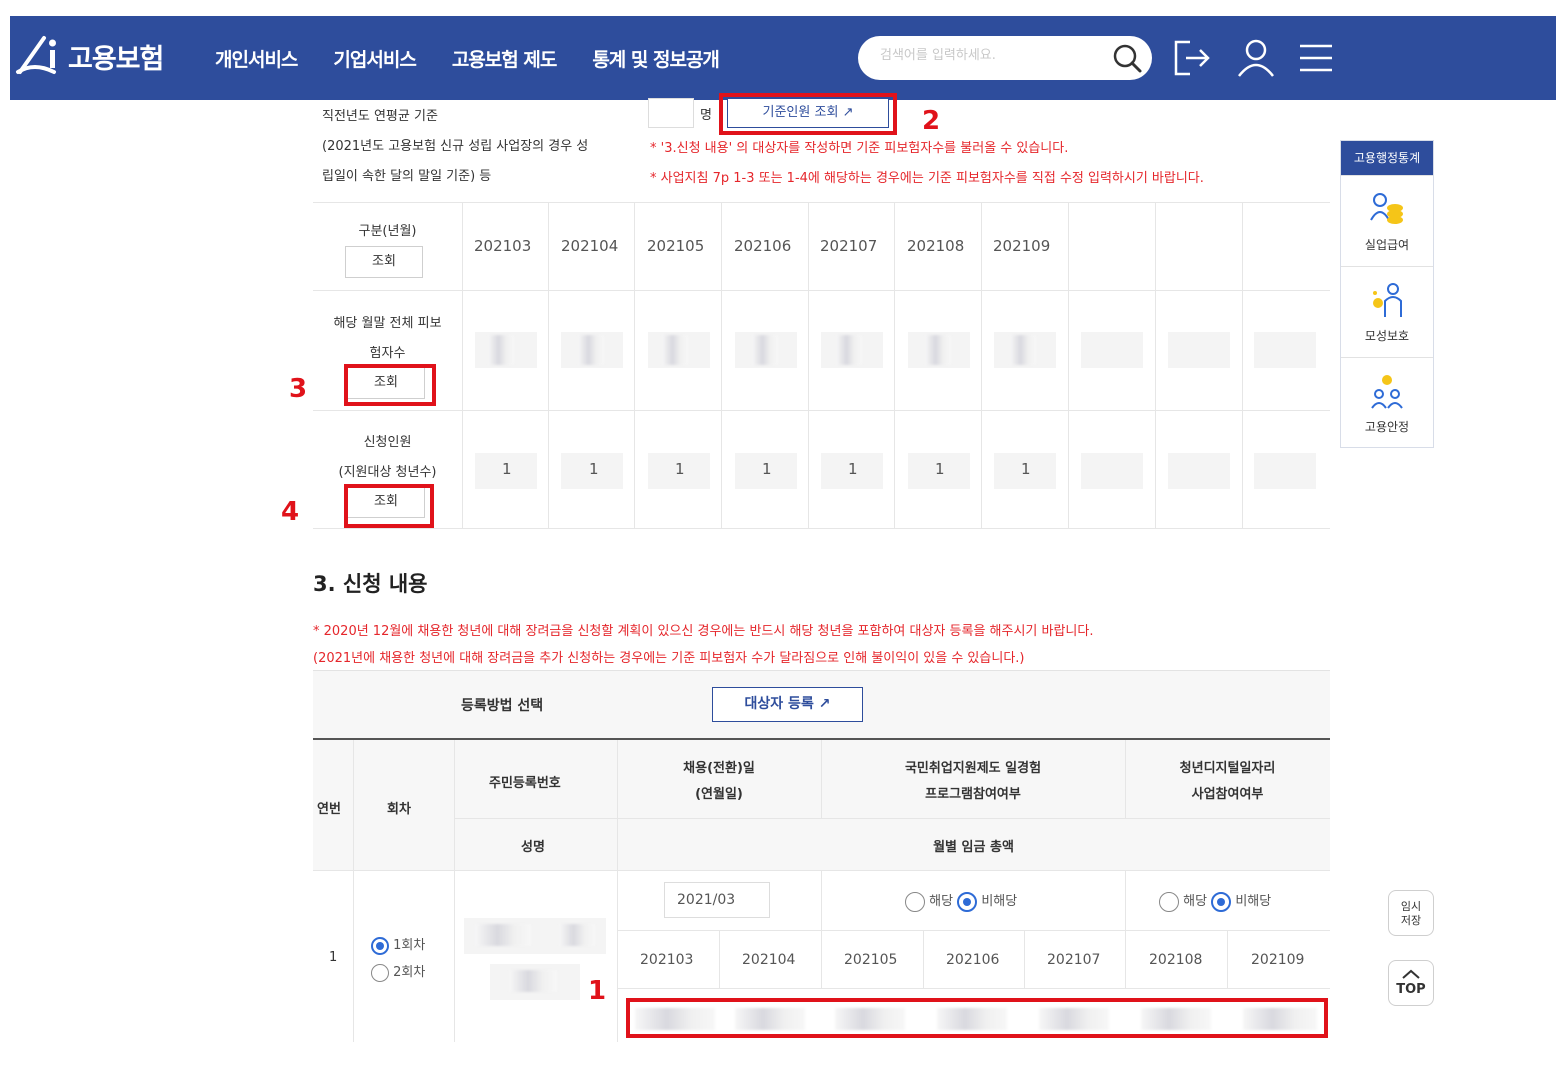  I want to click on month-cell: 202104, so click(590, 246).